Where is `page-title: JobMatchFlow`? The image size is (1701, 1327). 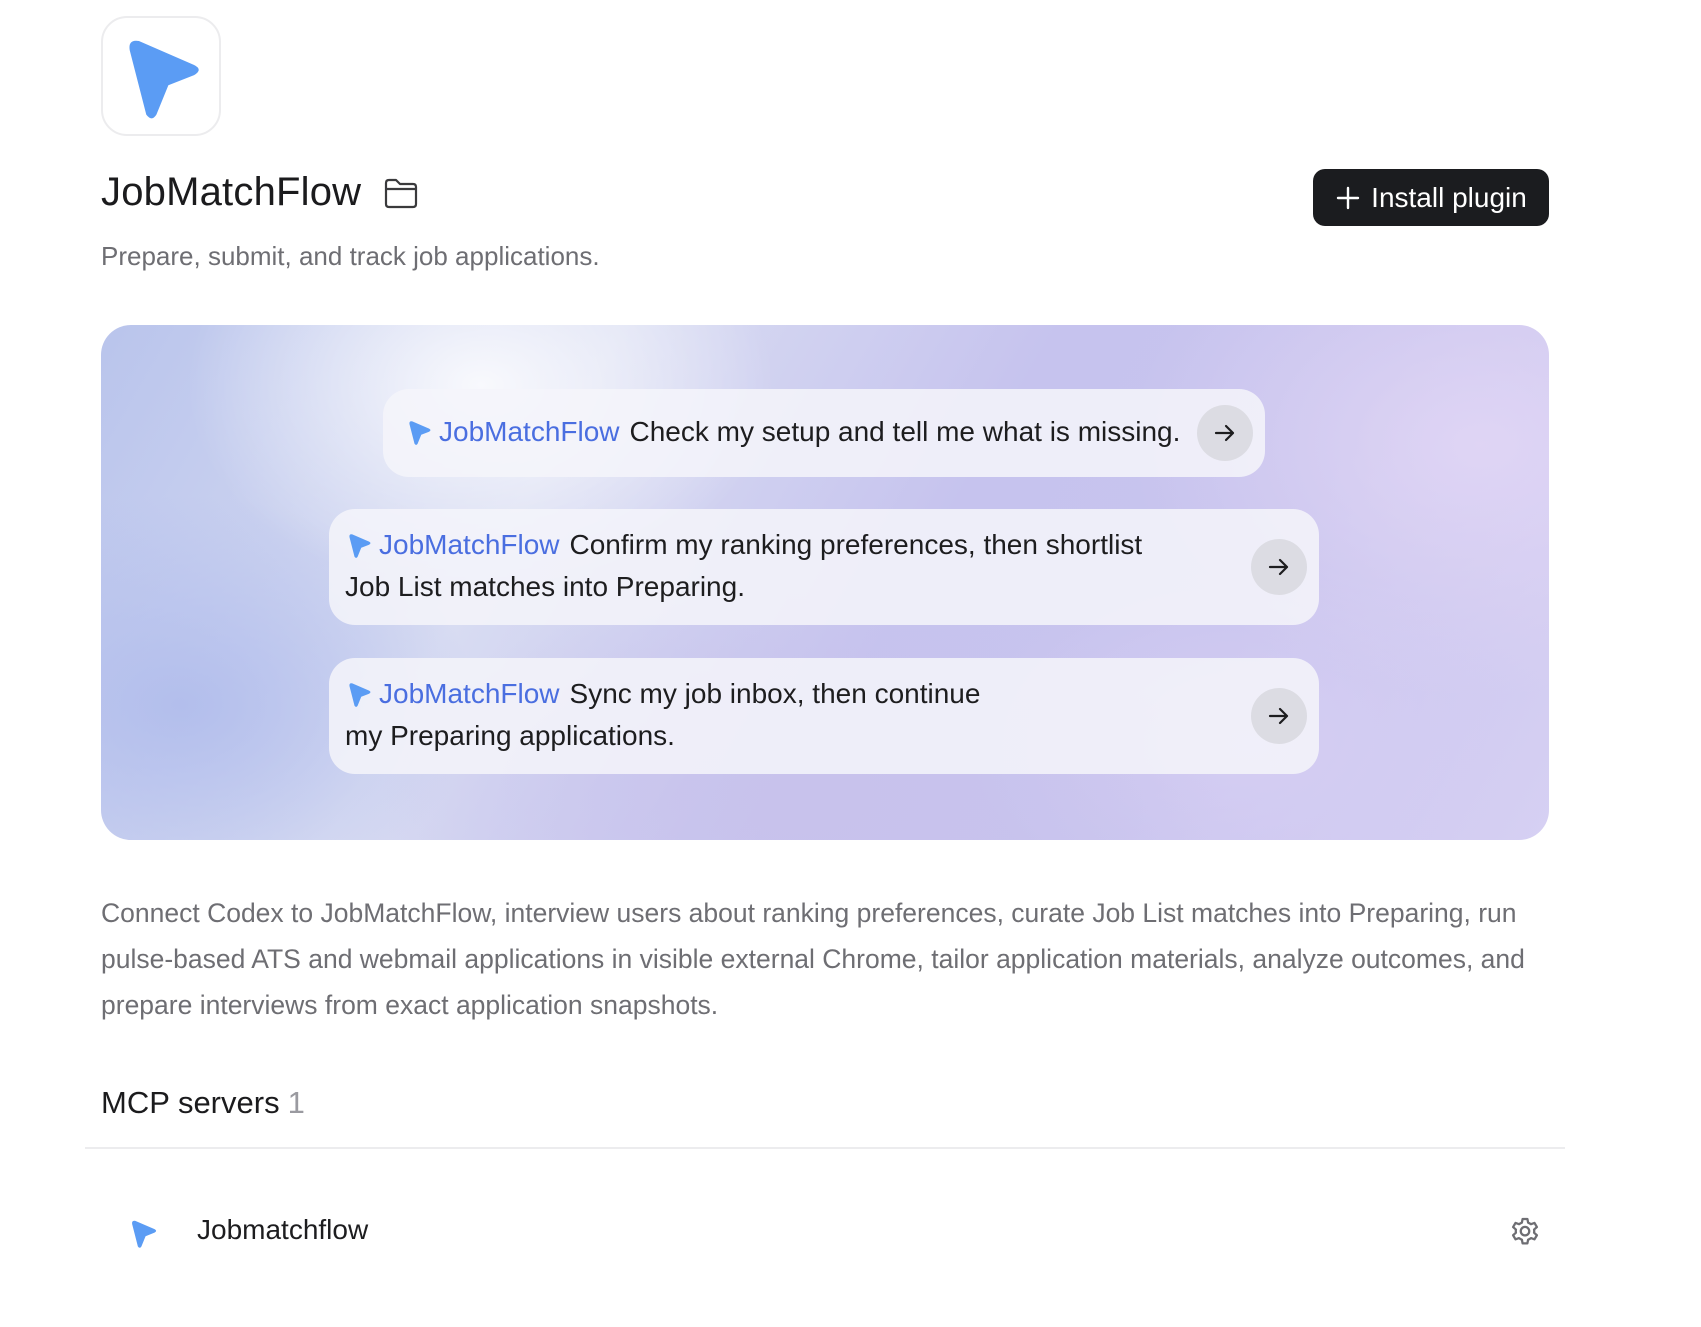 page-title: JobMatchFlow is located at coordinates (231, 192).